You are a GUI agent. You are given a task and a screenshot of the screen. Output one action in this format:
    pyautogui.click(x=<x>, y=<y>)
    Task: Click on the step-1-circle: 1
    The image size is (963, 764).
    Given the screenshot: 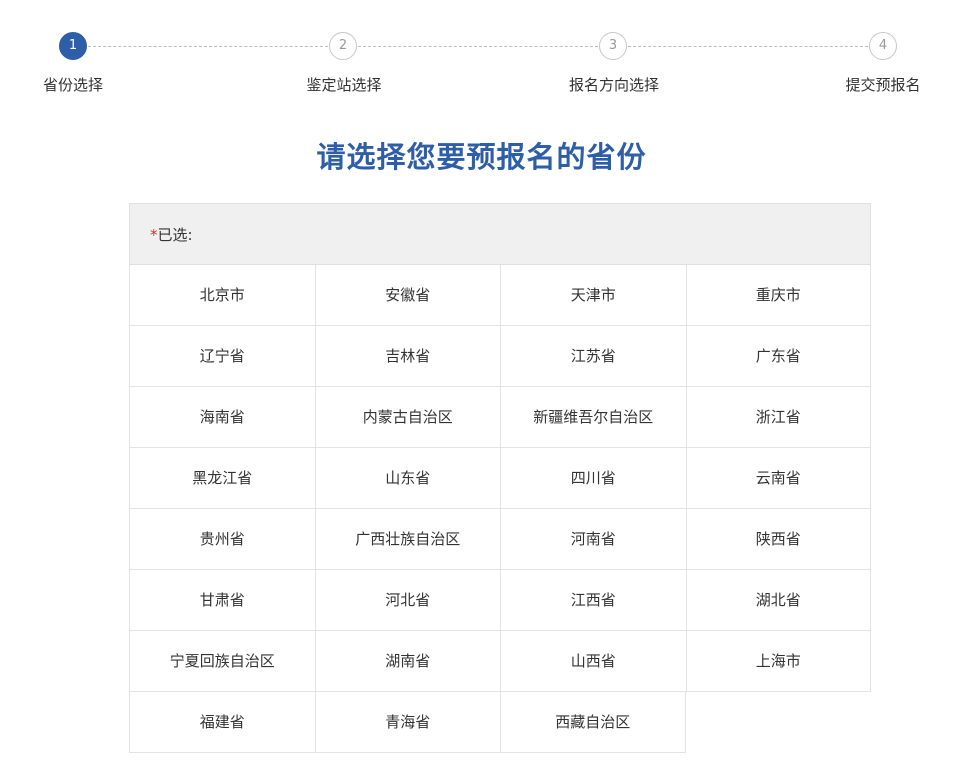 What is the action you would take?
    pyautogui.click(x=73, y=46)
    